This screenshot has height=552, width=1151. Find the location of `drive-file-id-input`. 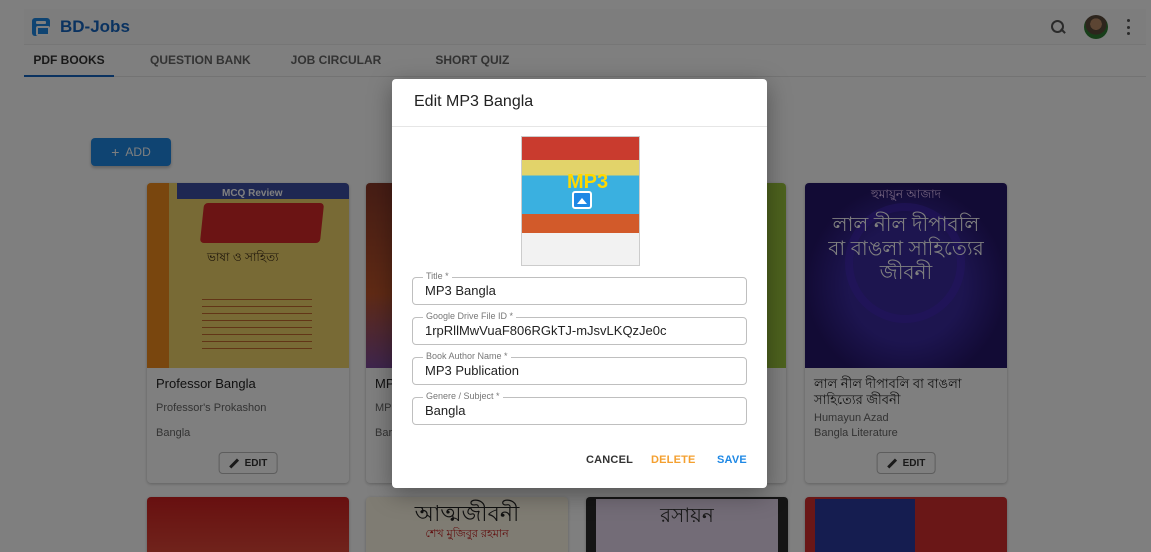

drive-file-id-input is located at coordinates (580, 330).